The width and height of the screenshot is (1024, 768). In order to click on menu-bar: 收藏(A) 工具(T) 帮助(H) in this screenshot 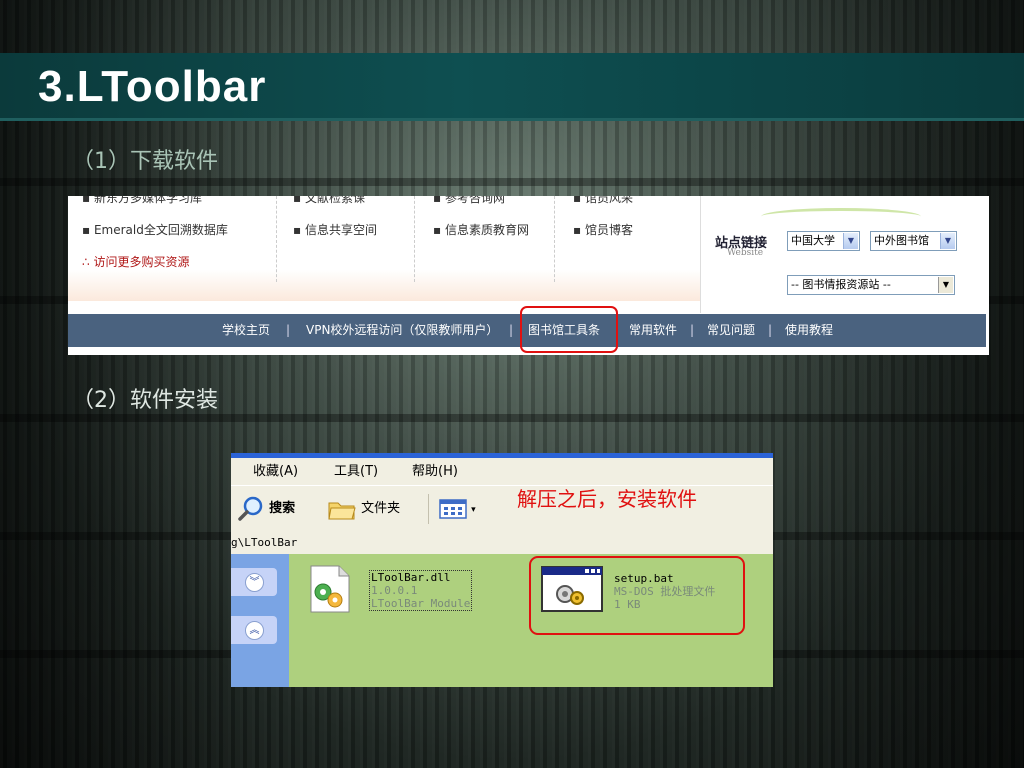, I will do `click(502, 471)`.